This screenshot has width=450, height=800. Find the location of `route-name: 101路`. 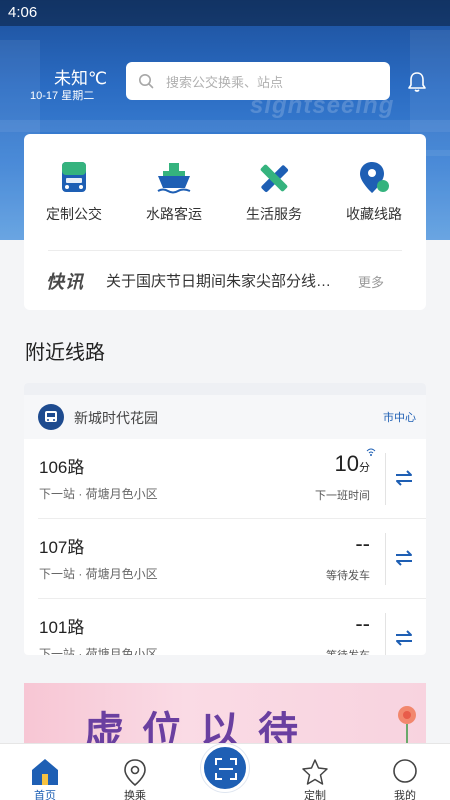

route-name: 101路 is located at coordinates (62, 627).